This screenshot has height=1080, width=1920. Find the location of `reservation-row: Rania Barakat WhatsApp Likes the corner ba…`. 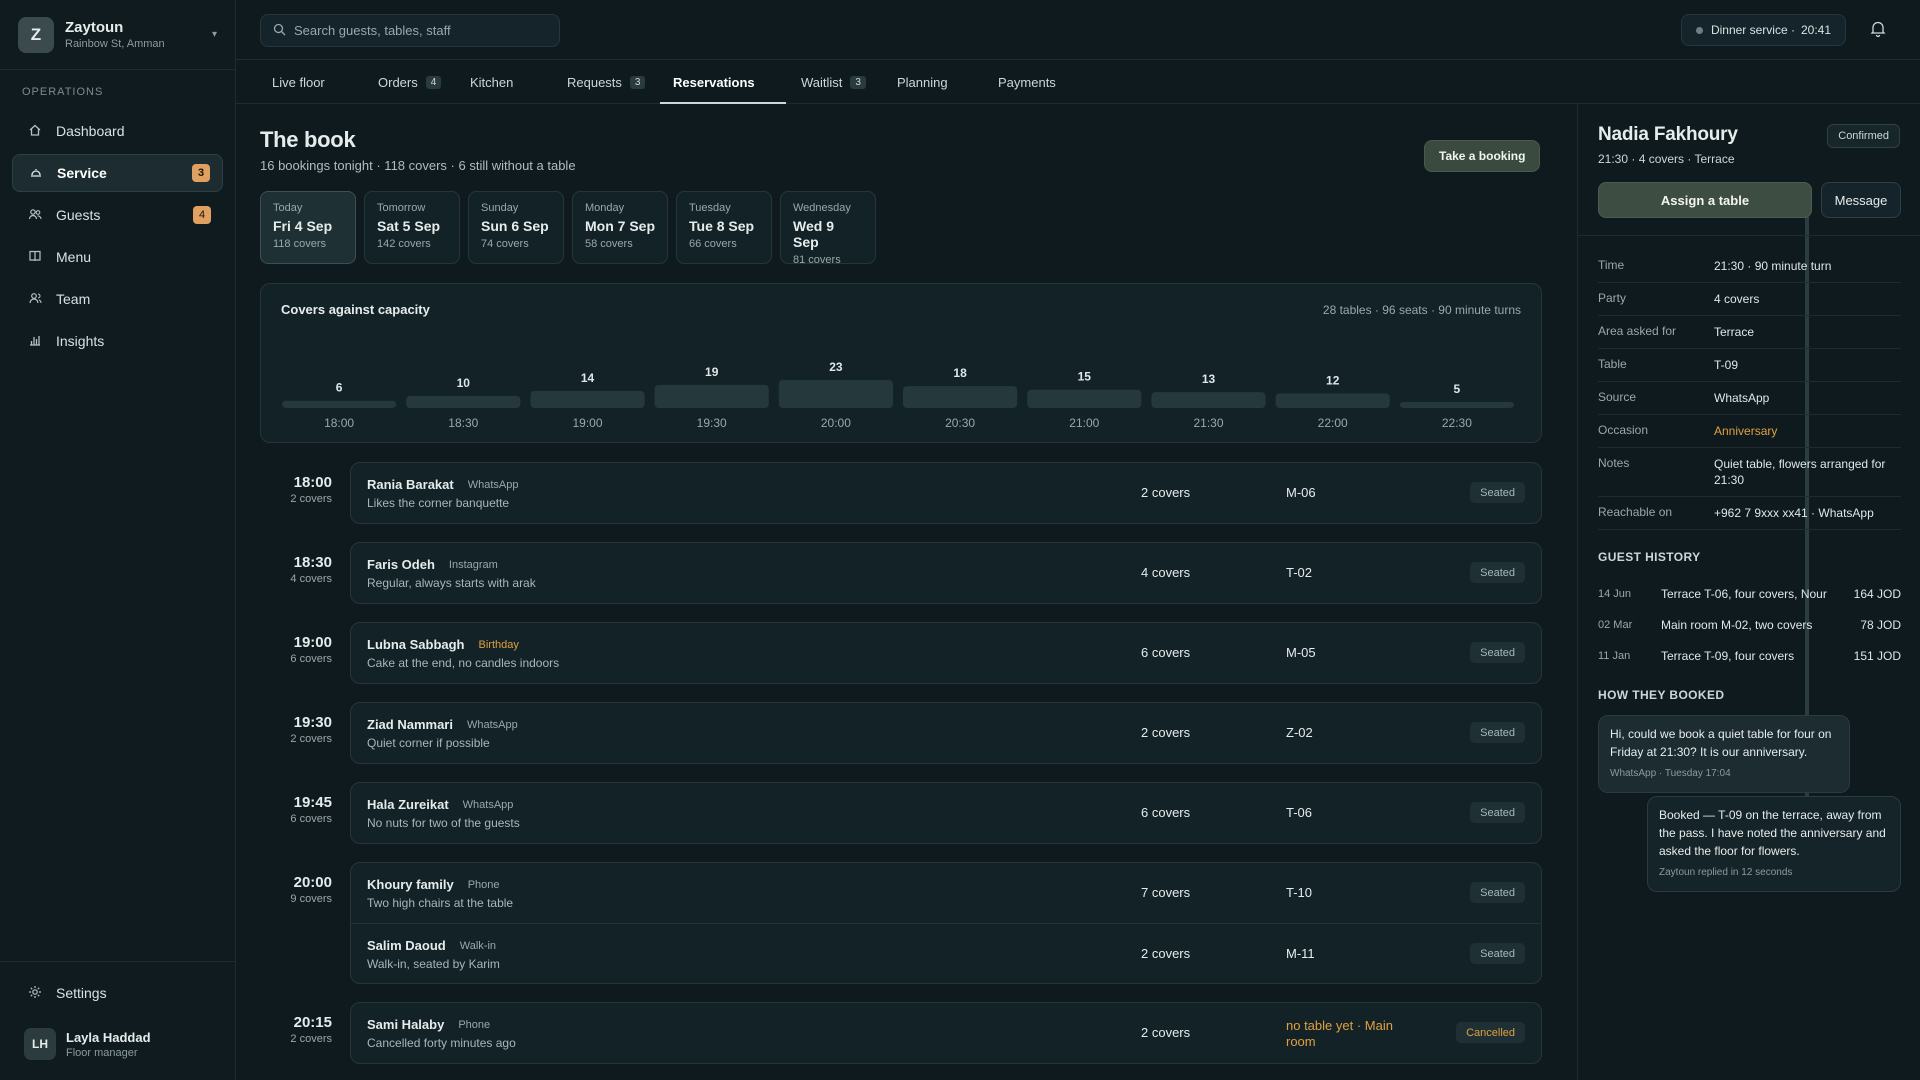

reservation-row: Rania Barakat WhatsApp Likes the corner ba… is located at coordinates (946, 493).